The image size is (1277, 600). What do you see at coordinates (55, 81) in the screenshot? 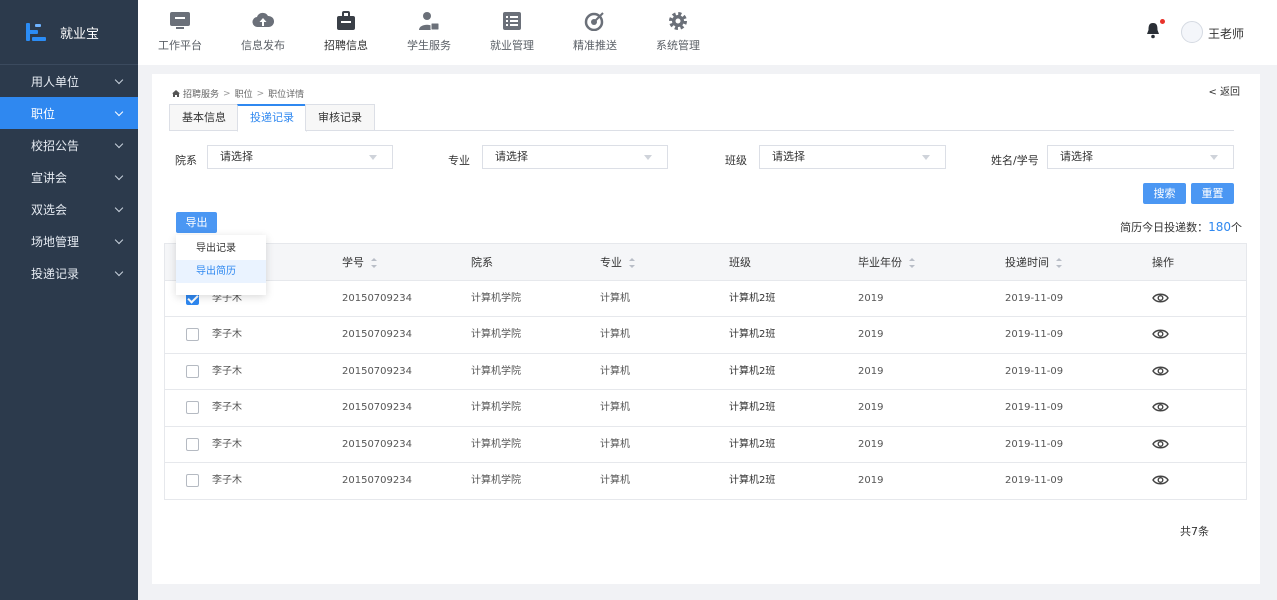
I see `sidebar-item-label: 用人单位` at bounding box center [55, 81].